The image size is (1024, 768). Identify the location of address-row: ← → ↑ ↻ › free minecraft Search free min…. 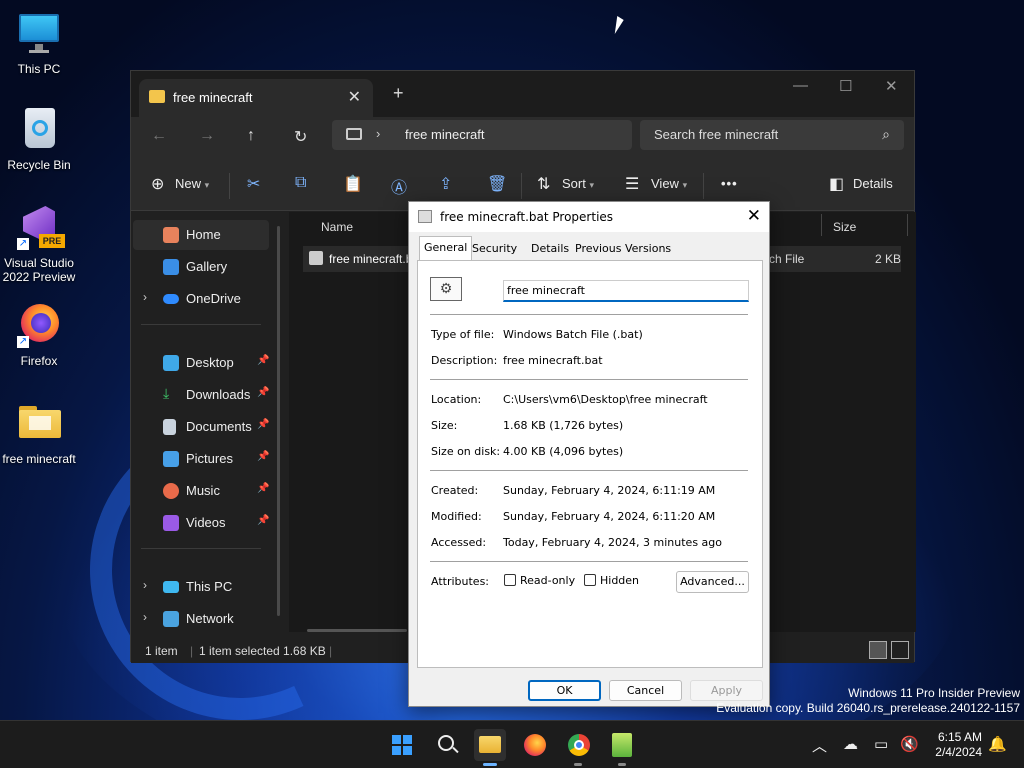
(522, 138).